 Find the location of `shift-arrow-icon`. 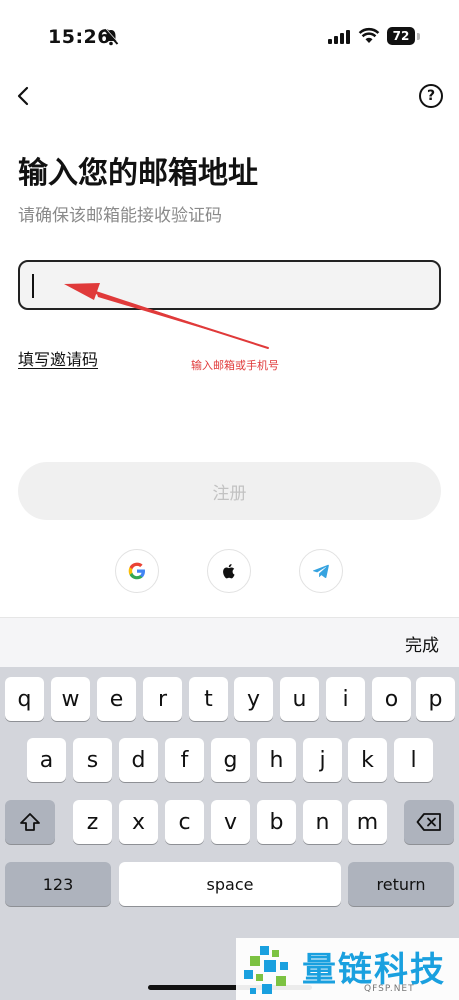

shift-arrow-icon is located at coordinates (30, 822).